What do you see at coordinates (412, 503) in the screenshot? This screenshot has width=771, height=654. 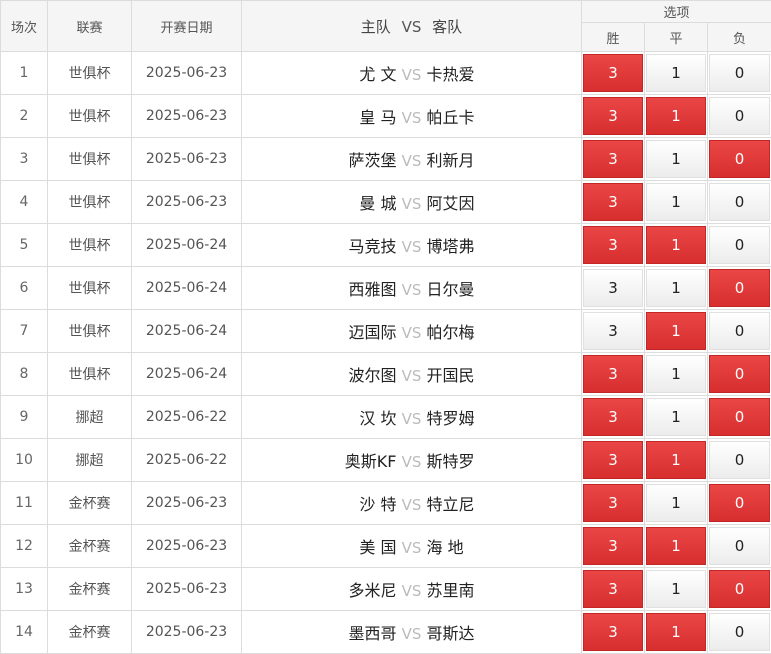 I see `match-teams: 沙 特VS特立尼` at bounding box center [412, 503].